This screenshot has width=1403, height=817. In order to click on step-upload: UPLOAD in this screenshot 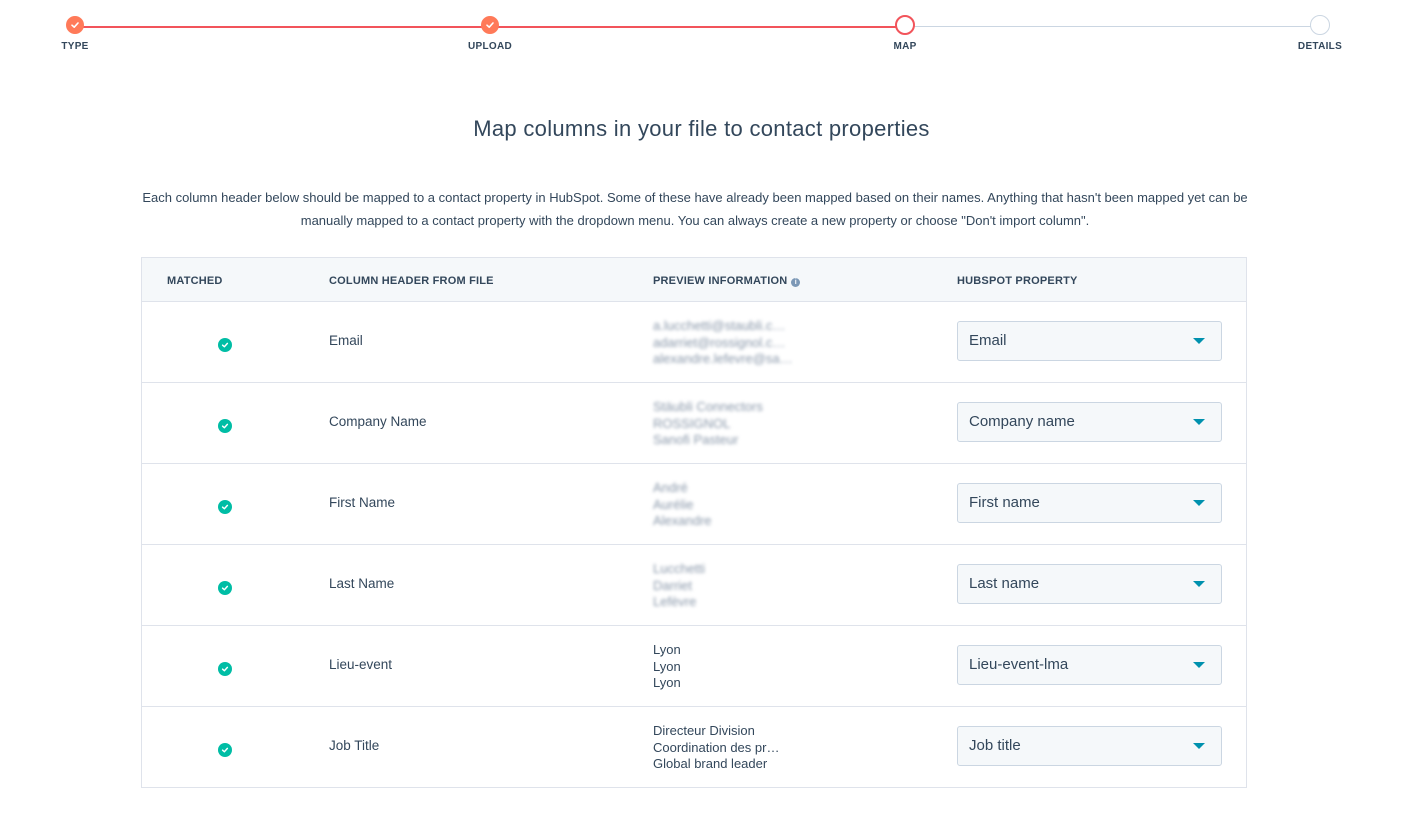, I will do `click(490, 34)`.